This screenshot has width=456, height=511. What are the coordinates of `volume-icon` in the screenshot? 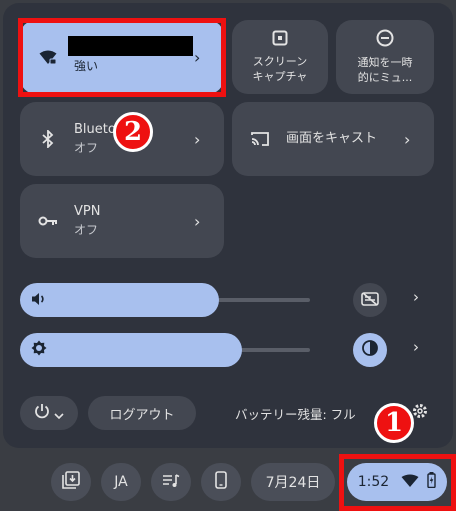 It's located at (39, 300).